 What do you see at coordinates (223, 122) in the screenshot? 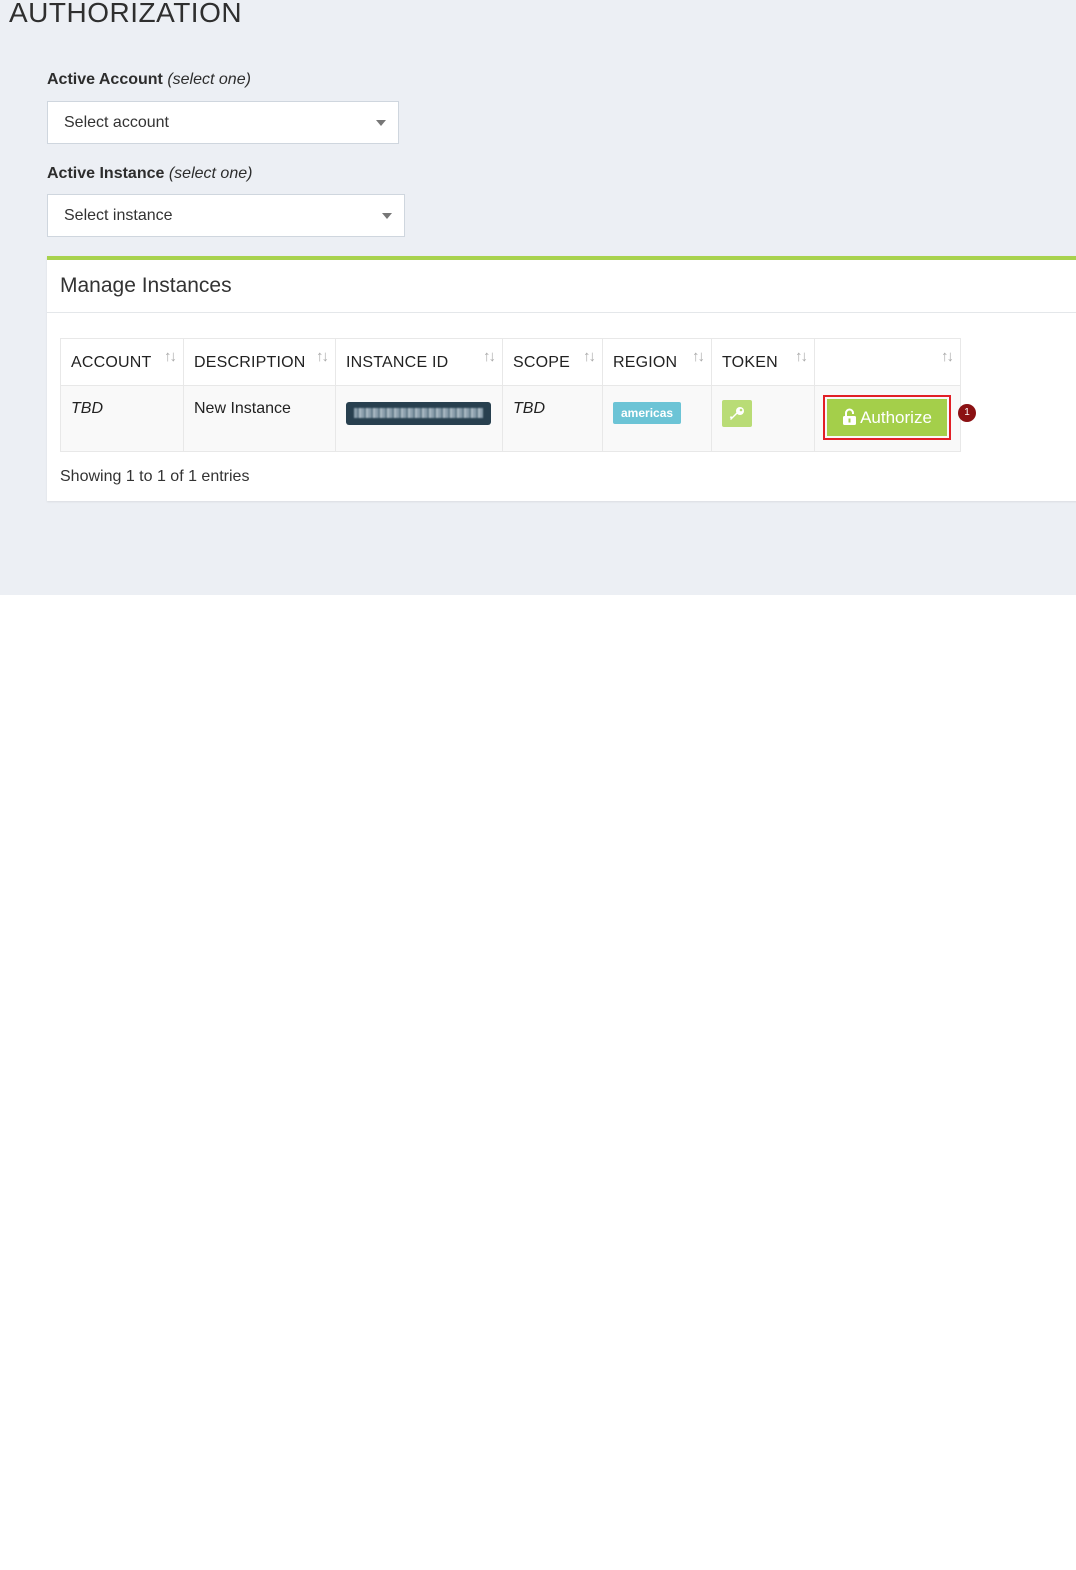
I see `account-select: Select account` at bounding box center [223, 122].